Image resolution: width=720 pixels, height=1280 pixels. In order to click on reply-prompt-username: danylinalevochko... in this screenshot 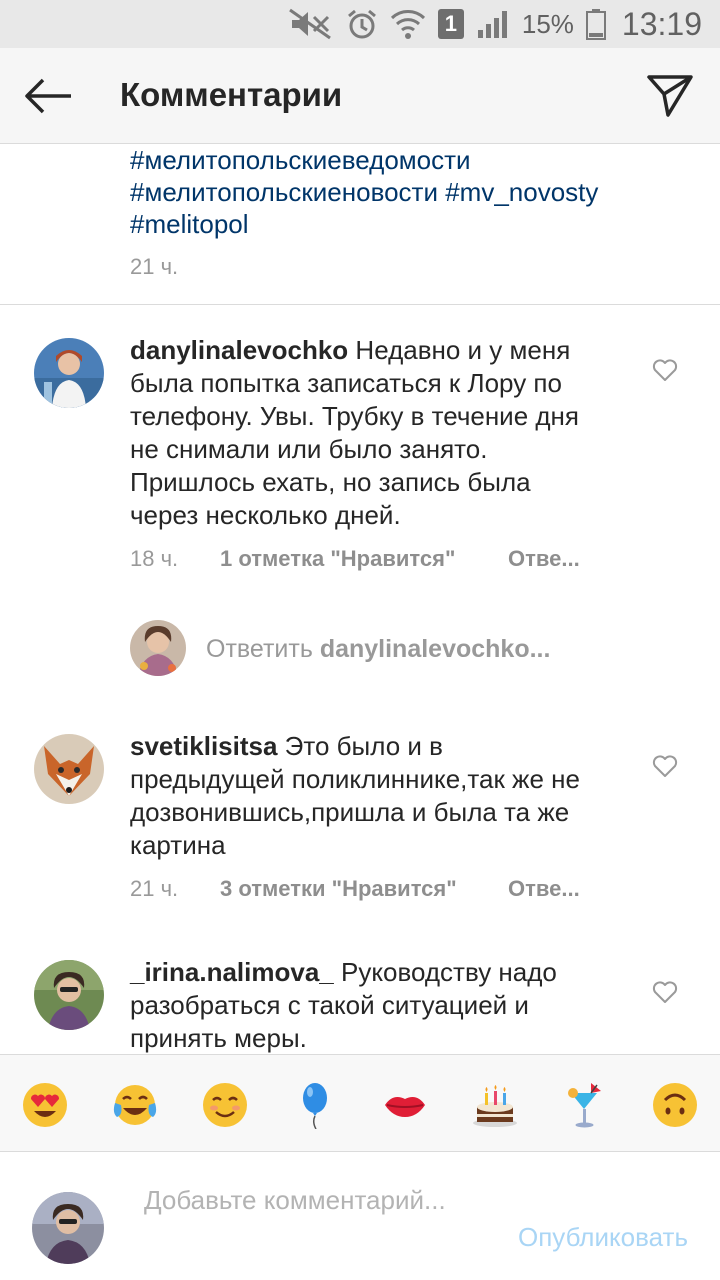, I will do `click(435, 649)`.